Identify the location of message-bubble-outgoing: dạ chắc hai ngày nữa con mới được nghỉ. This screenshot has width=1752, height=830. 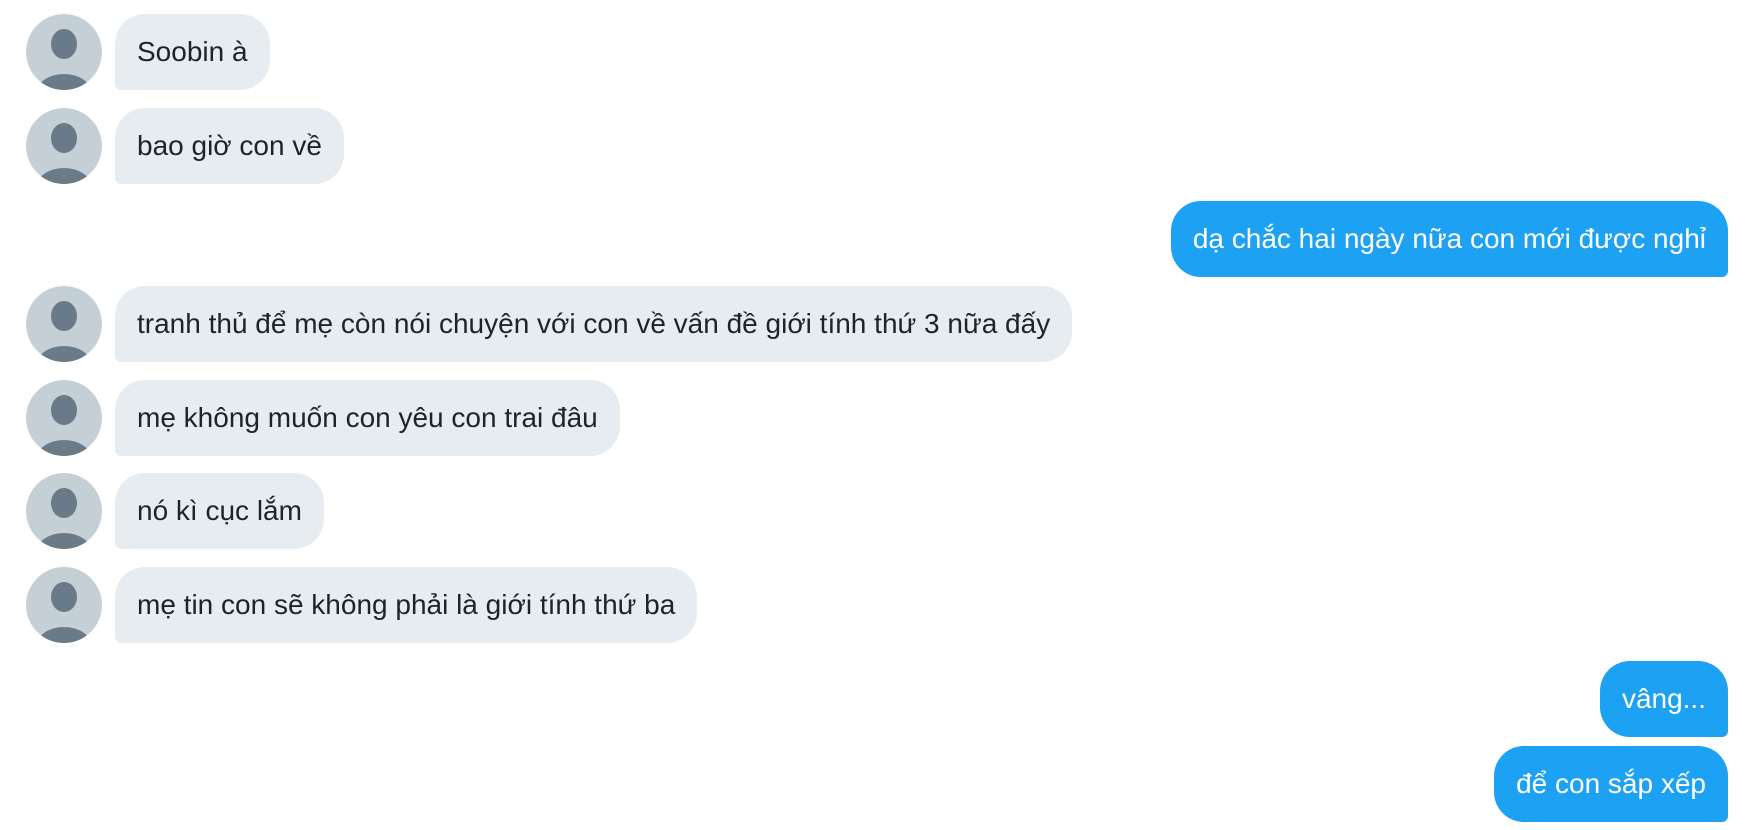
(1449, 239).